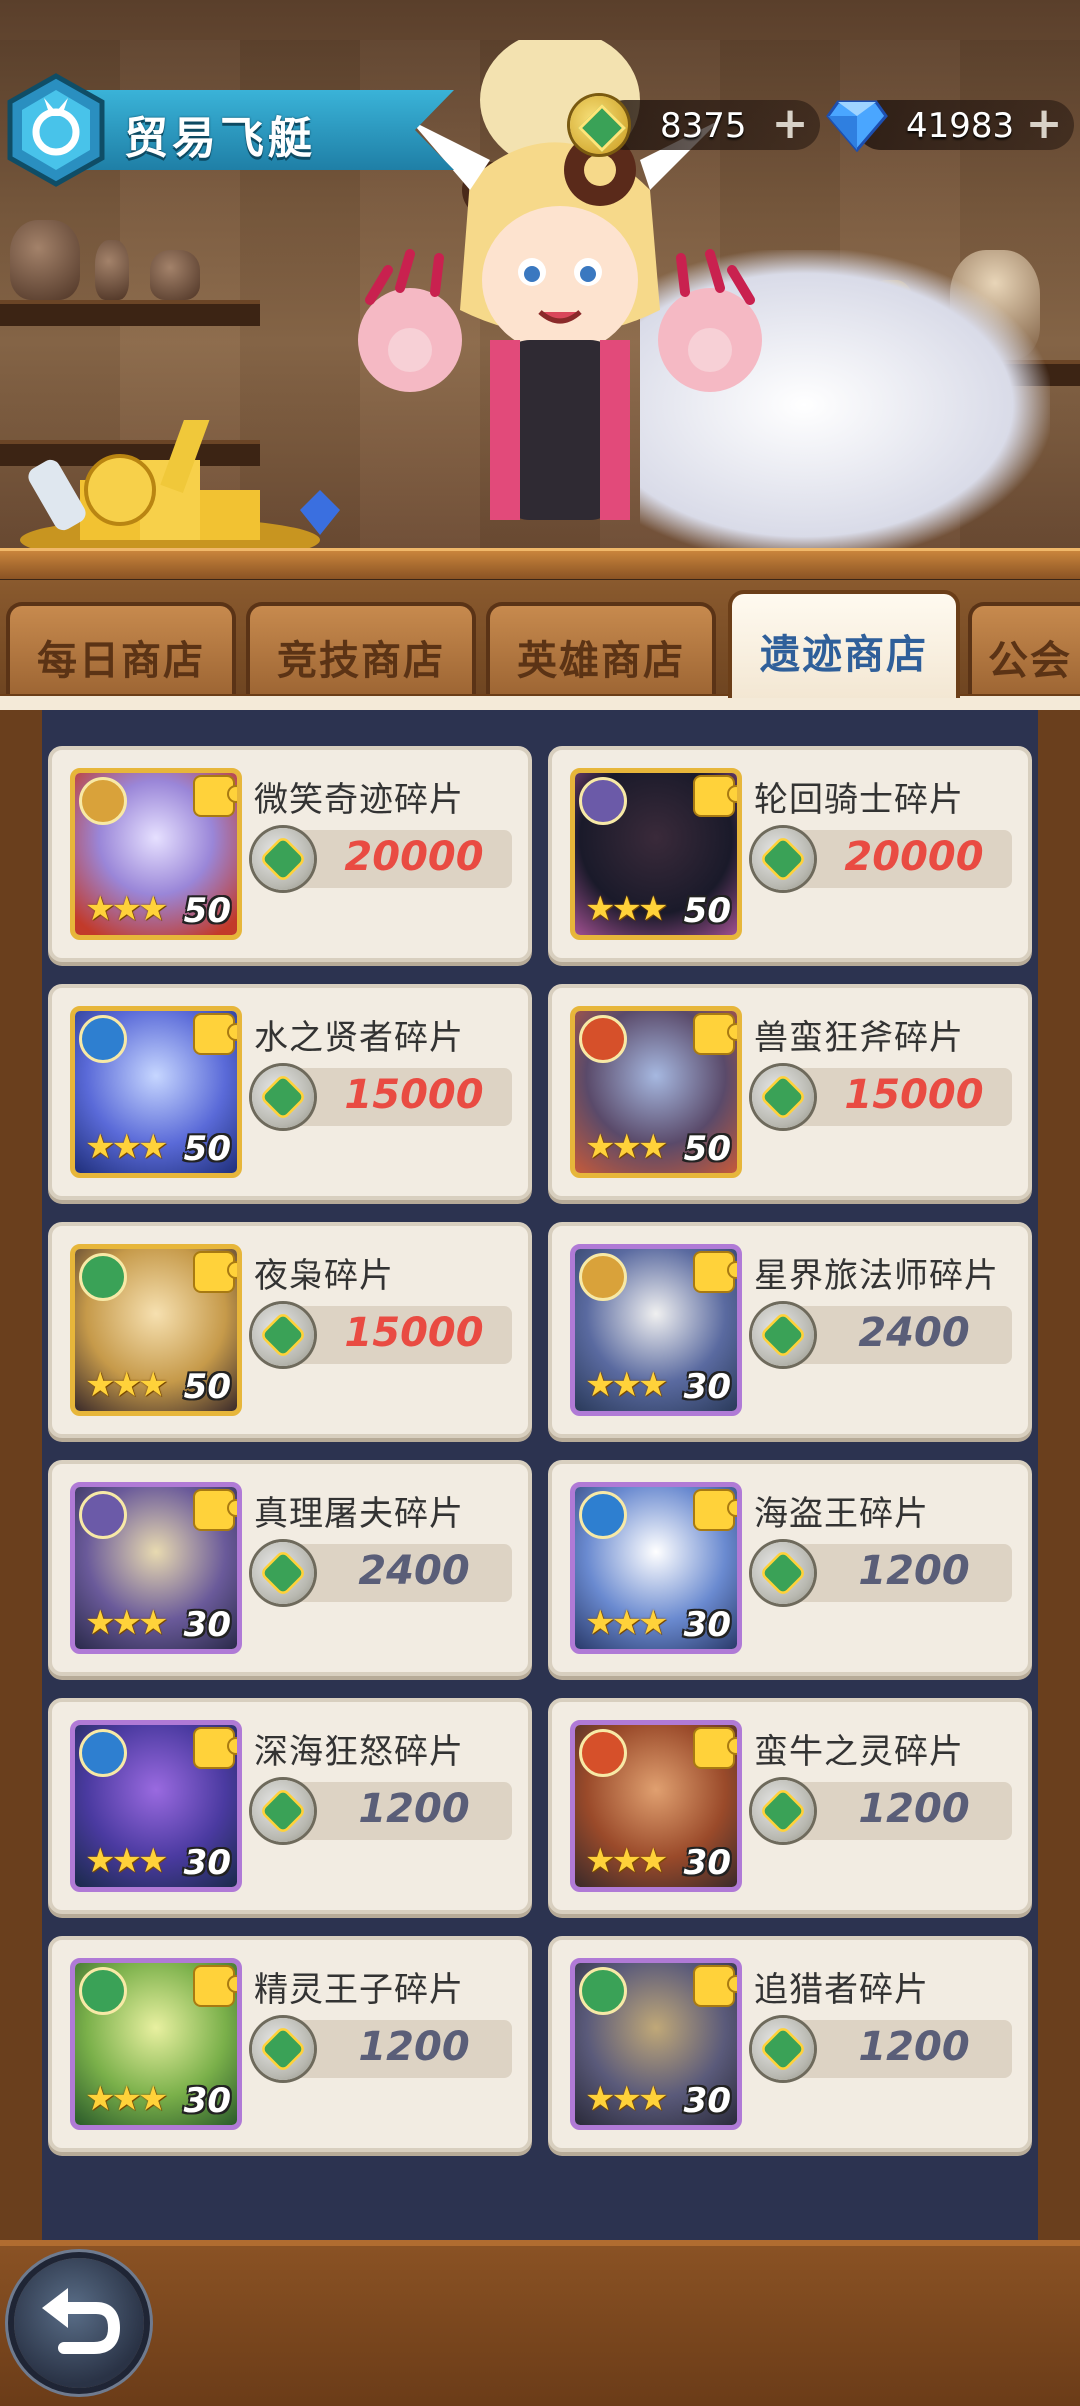 The width and height of the screenshot is (1080, 2406). Describe the element at coordinates (359, 1038) in the screenshot. I see `item-name: 水之贤者碎片` at that location.